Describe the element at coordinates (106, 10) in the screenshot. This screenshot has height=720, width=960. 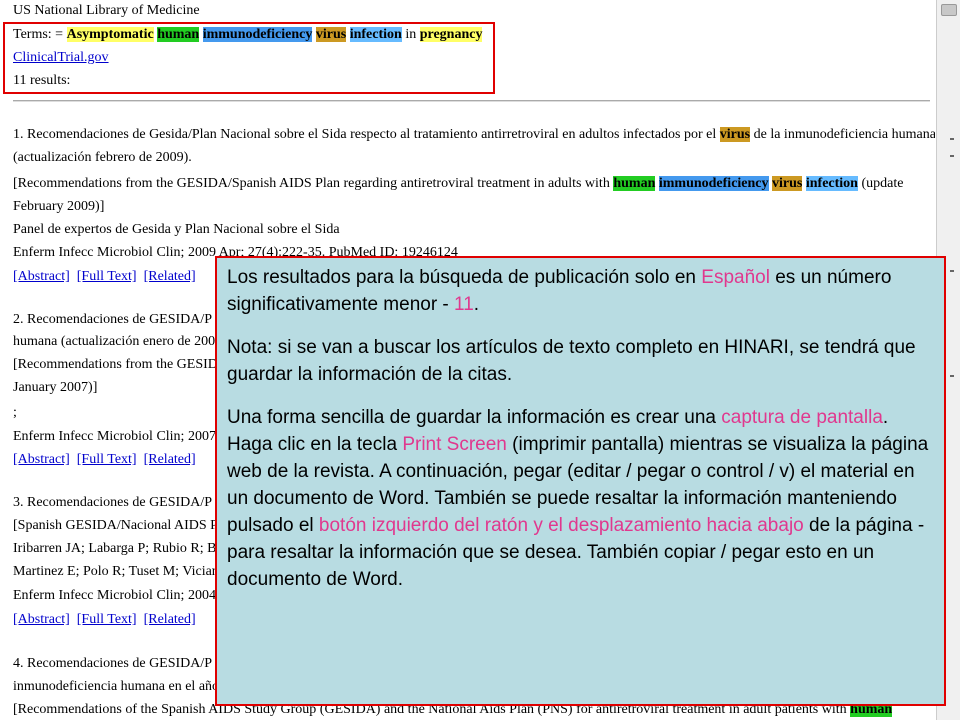
I see `library-name: US National Library of Medicine` at that location.